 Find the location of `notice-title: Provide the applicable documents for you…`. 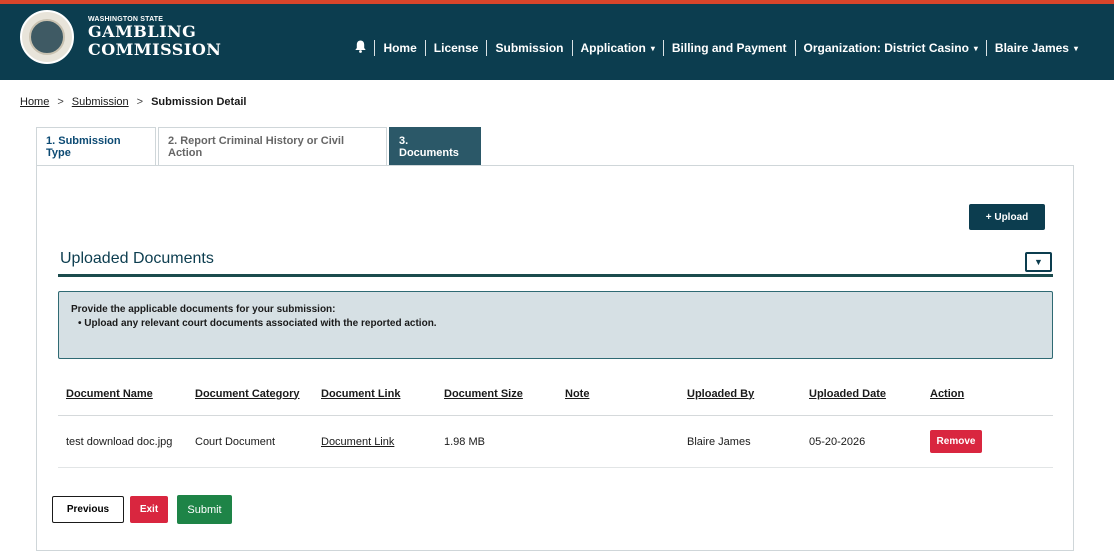

notice-title: Provide the applicable documents for you… is located at coordinates (203, 309).